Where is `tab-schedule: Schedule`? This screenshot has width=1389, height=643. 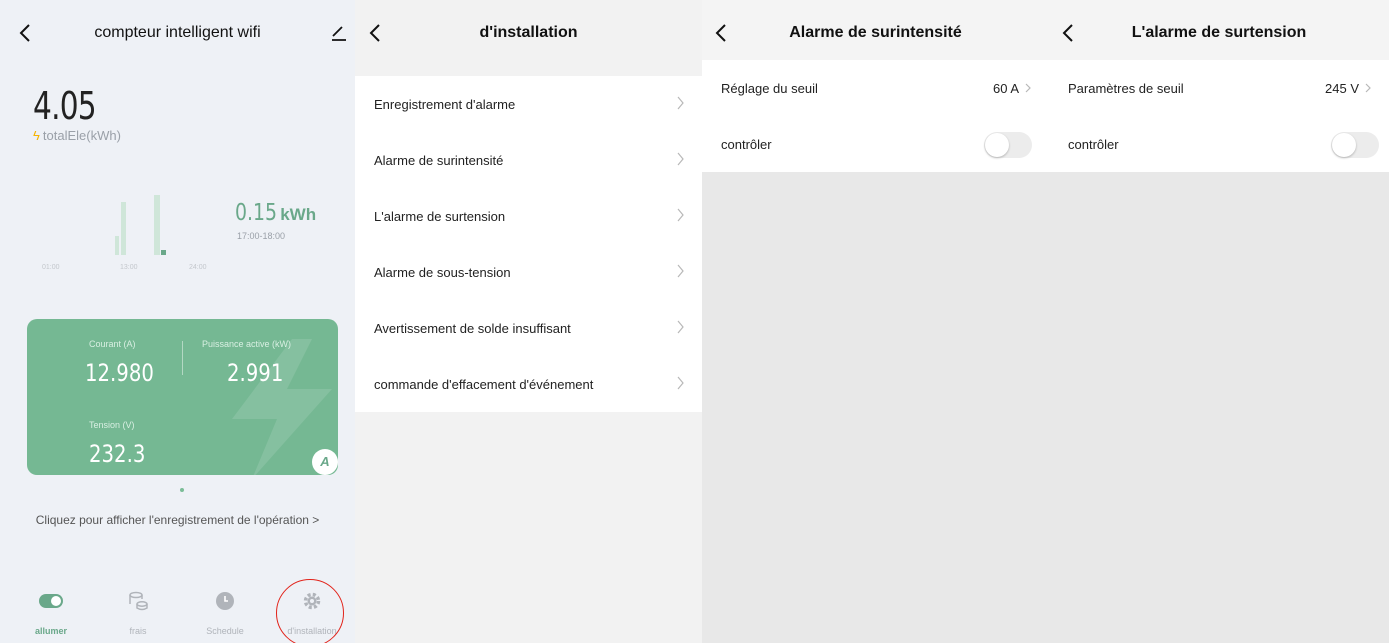 tab-schedule: Schedule is located at coordinates (225, 613).